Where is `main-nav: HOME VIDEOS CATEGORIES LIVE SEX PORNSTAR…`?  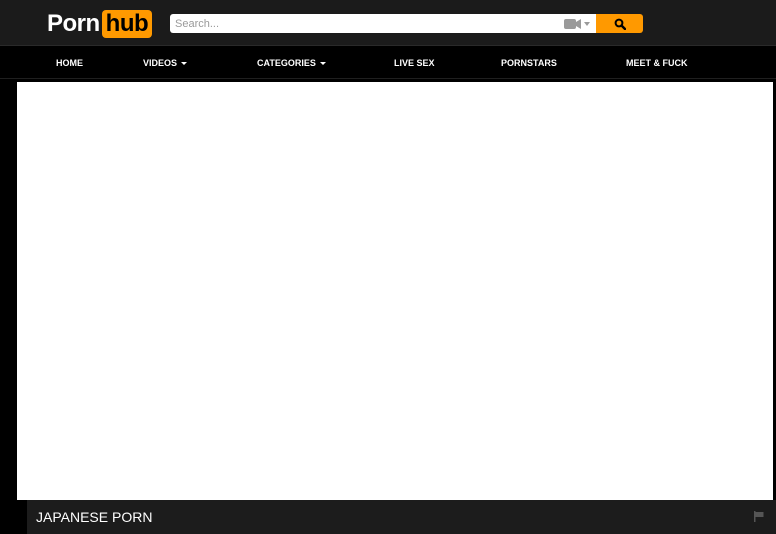
main-nav: HOME VIDEOS CATEGORIES LIVE SEX PORNSTAR… is located at coordinates (388, 63).